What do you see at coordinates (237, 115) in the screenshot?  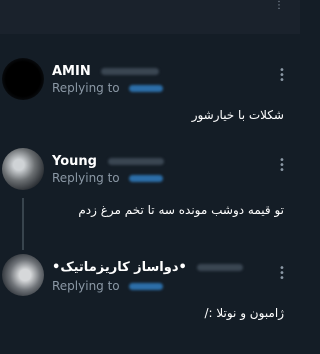 I see `tweet-text: شکلات با خیارشور` at bounding box center [237, 115].